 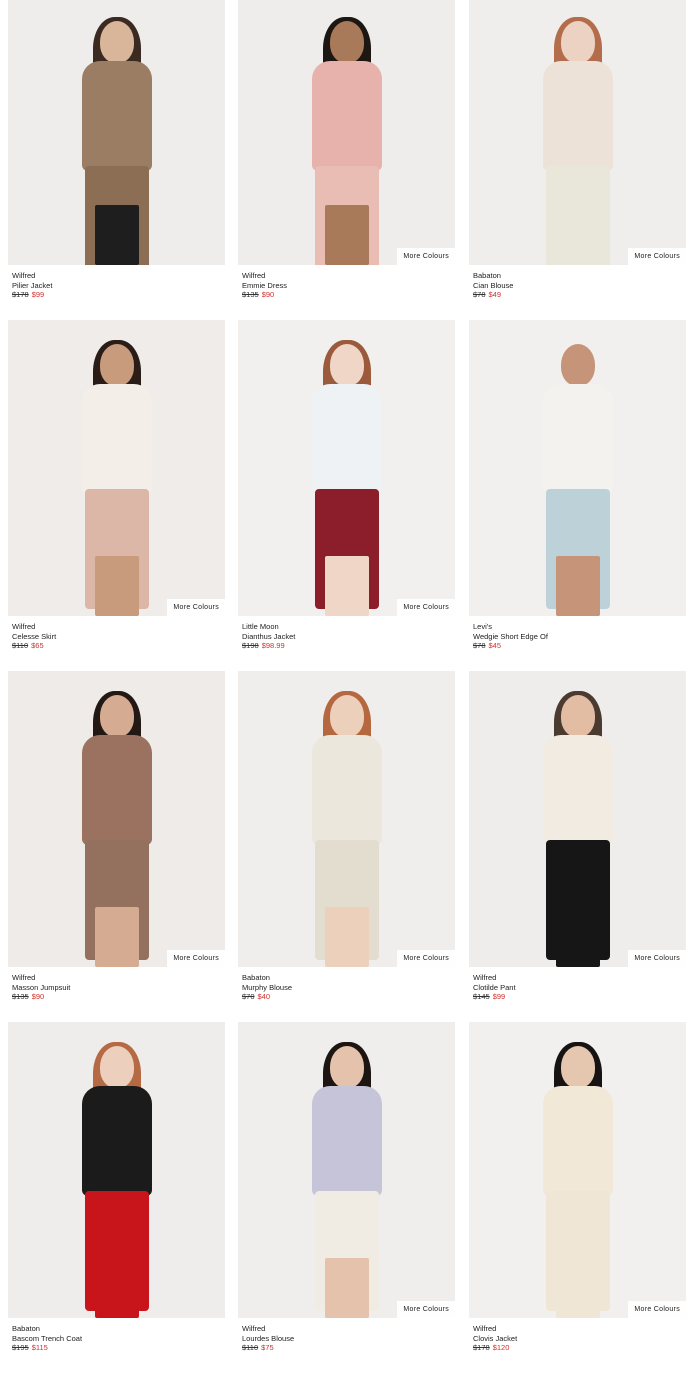 I want to click on product-name: Pilier Jacket, so click(x=32, y=286).